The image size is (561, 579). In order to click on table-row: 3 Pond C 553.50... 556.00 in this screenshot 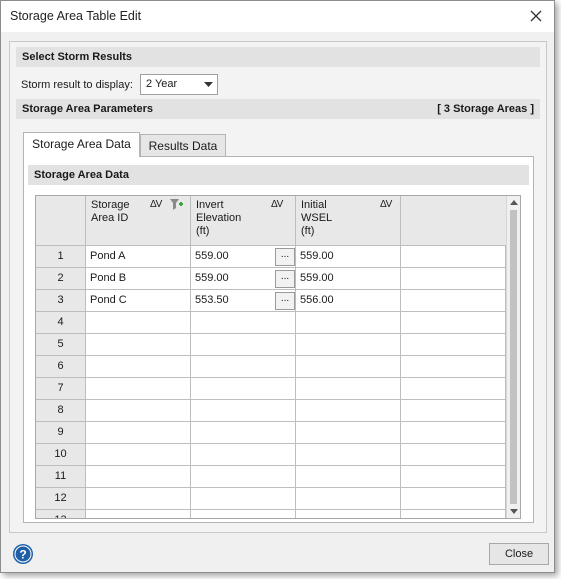, I will do `click(271, 301)`.